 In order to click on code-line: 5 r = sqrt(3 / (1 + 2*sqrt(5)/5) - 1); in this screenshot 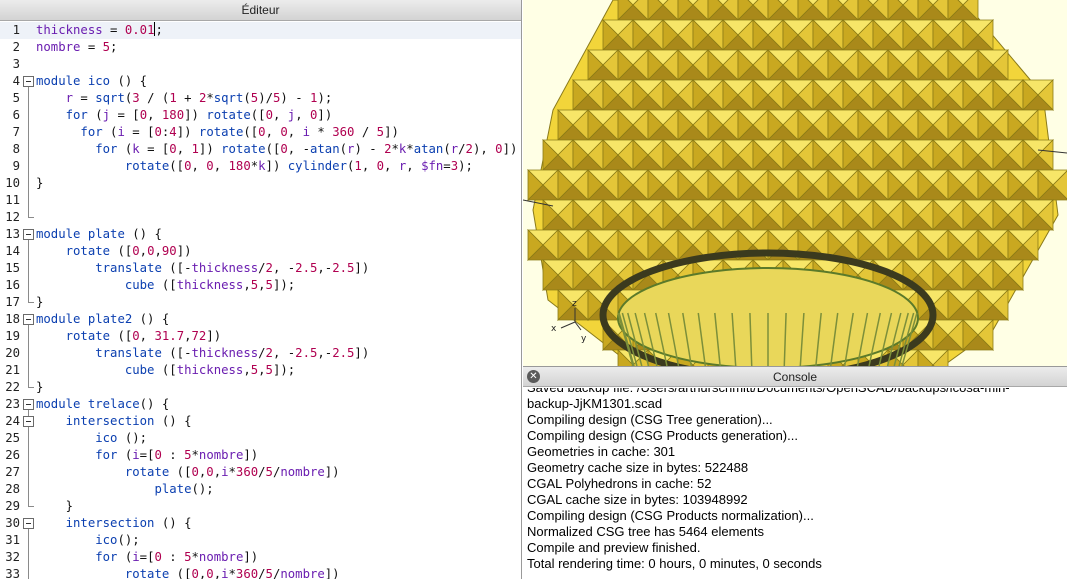, I will do `click(260, 98)`.